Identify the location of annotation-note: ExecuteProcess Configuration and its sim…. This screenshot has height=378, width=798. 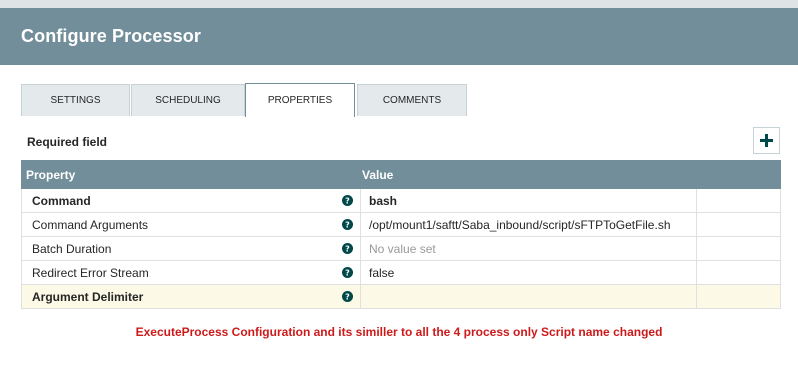
(399, 332).